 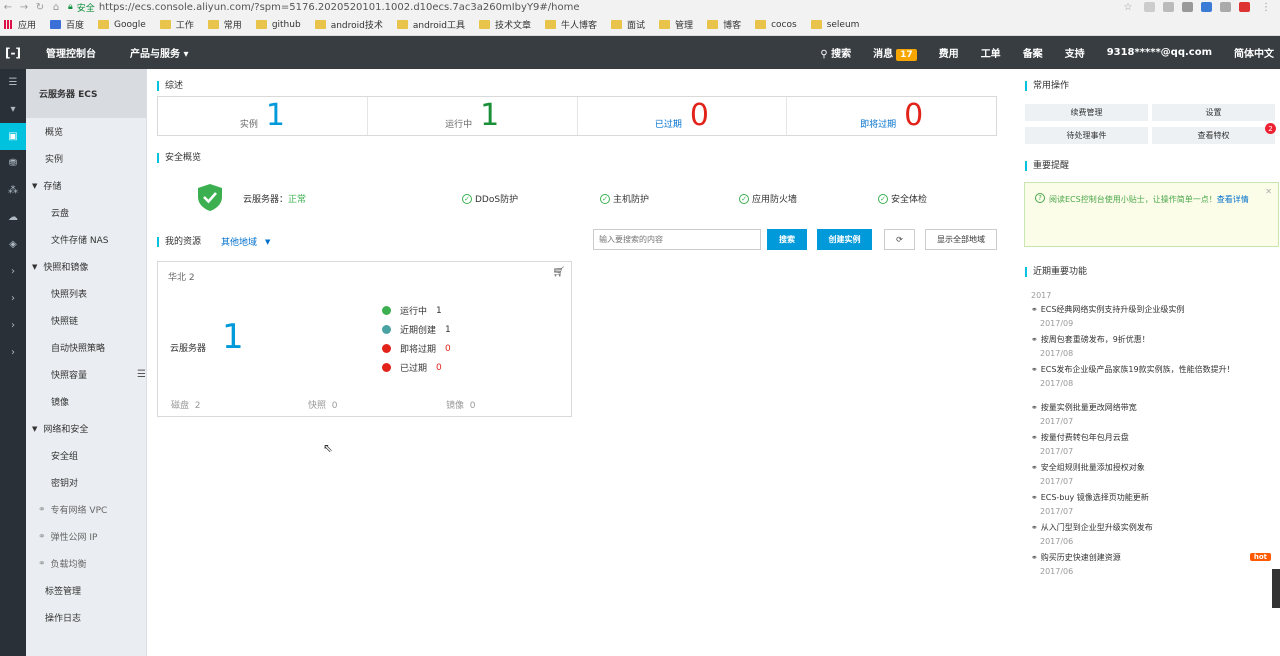 What do you see at coordinates (13, 163) in the screenshot?
I see `database-icon: ⛃` at bounding box center [13, 163].